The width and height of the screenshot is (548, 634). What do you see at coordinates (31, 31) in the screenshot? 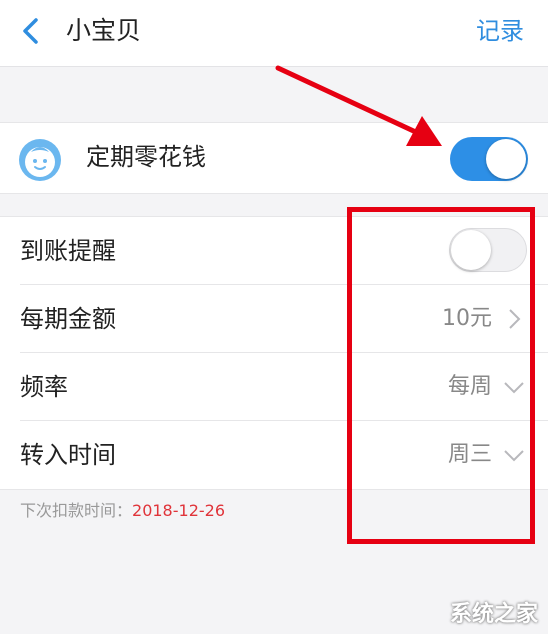
I see `back-arrow-icon` at bounding box center [31, 31].